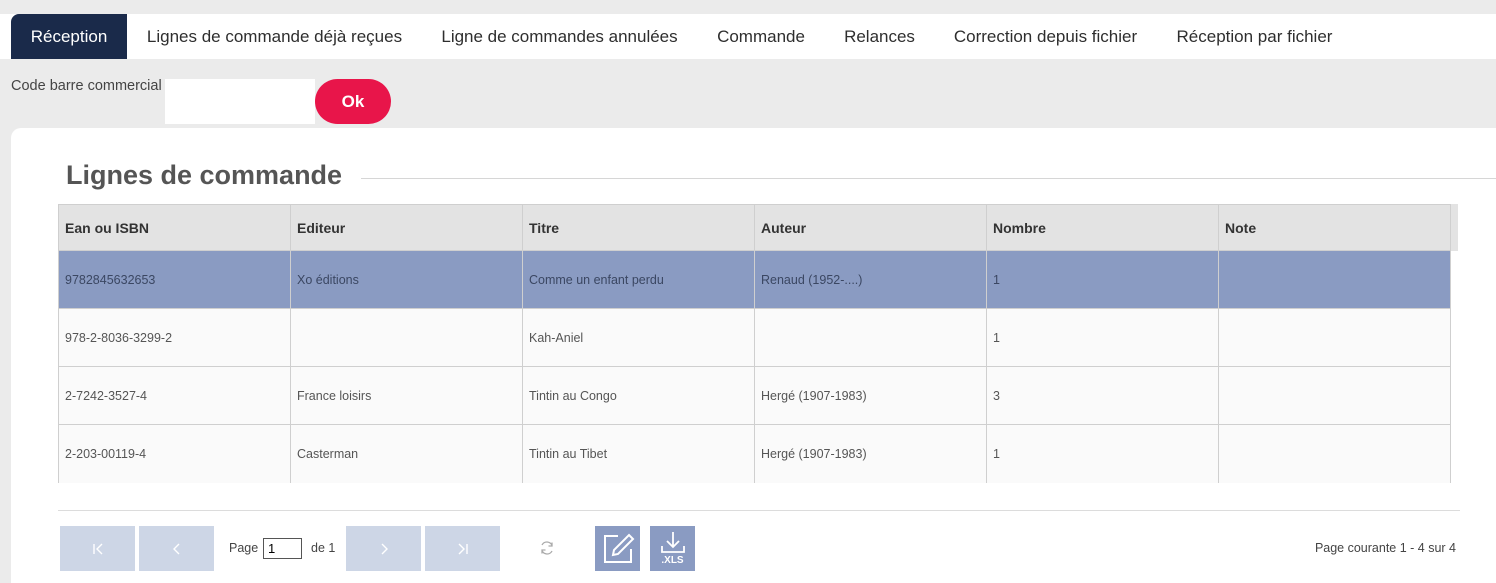 This screenshot has width=1496, height=583. What do you see at coordinates (639, 395) in the screenshot?
I see `cell-titre: Tintin au Congo` at bounding box center [639, 395].